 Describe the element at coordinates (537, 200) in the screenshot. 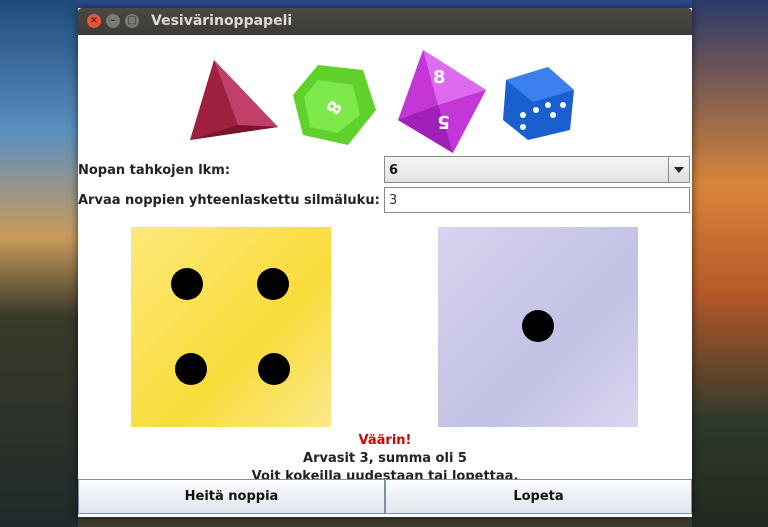

I see `guess-input: 3` at that location.